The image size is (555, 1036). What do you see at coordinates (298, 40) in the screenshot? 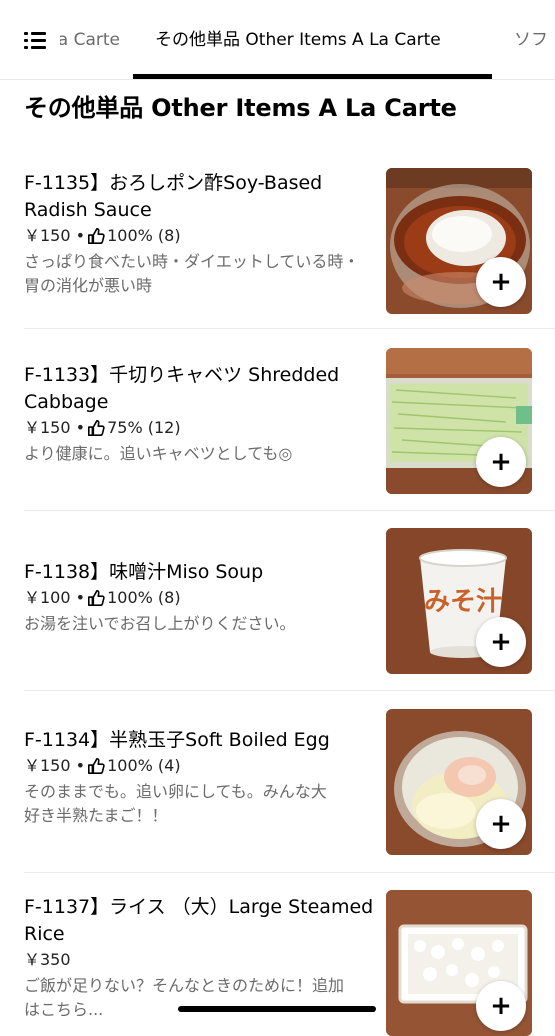
I see `tab-other-items: その他単品 Other Items A La Carte` at bounding box center [298, 40].